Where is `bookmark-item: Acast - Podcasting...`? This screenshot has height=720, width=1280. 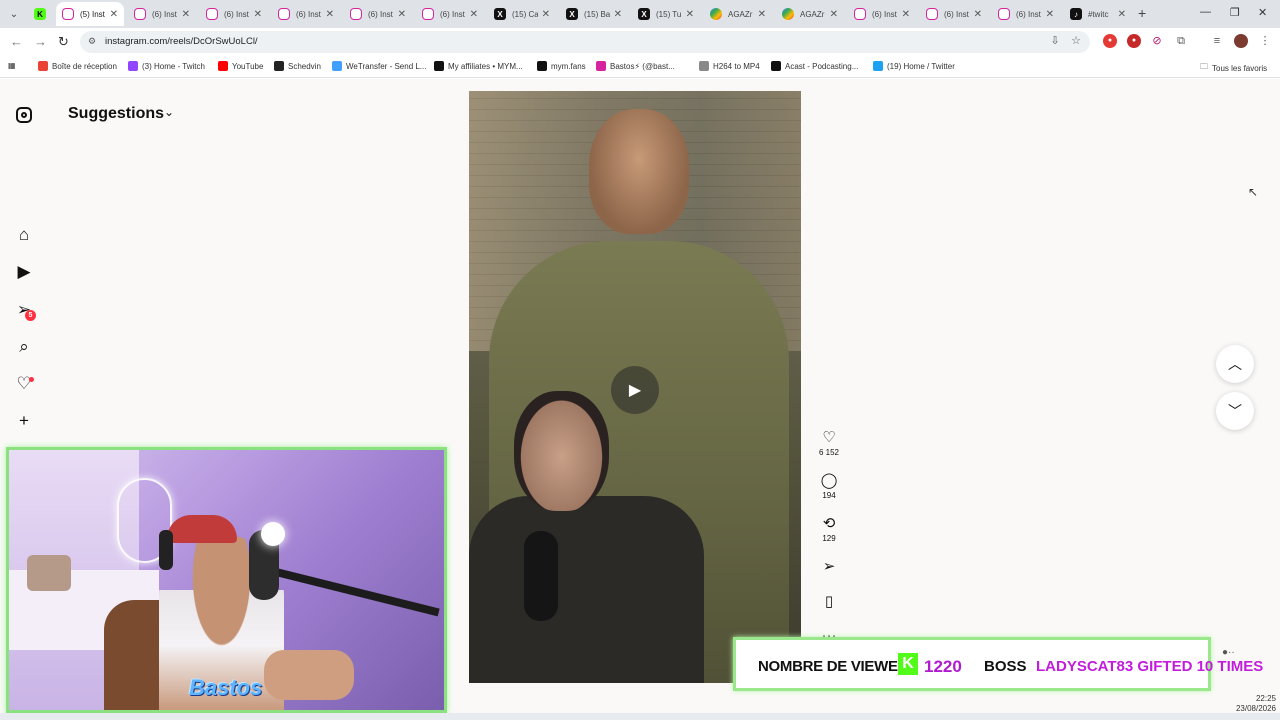
bookmark-item: Acast - Podcasting... is located at coordinates (814, 66).